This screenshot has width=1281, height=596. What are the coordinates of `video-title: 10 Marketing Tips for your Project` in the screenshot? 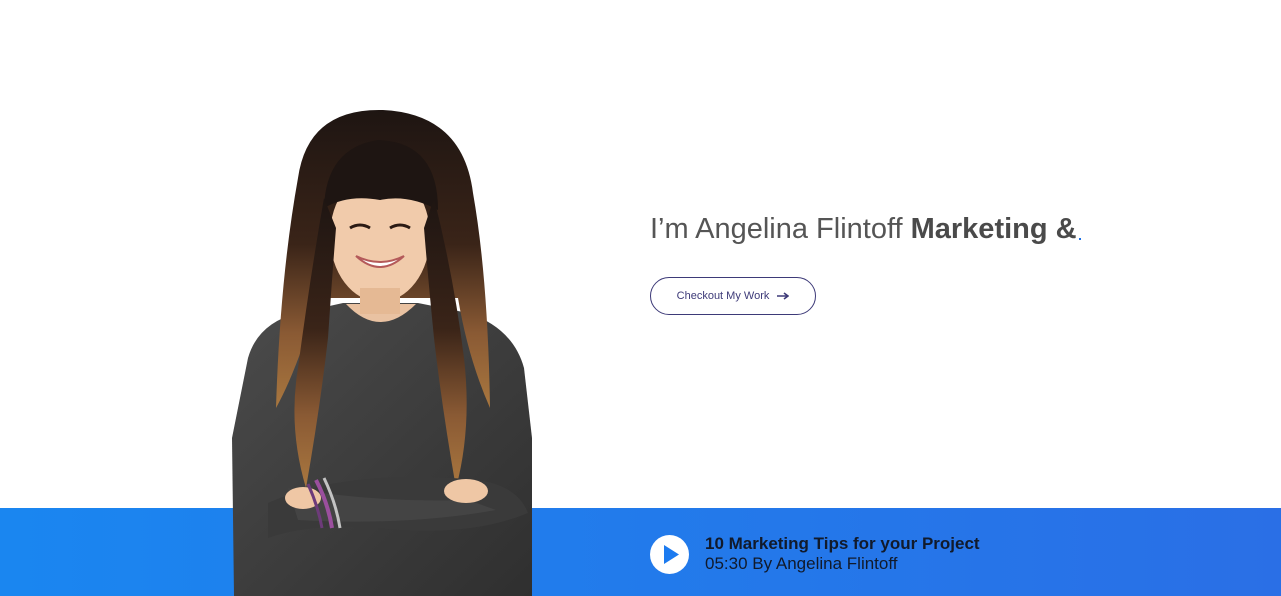 It's located at (842, 544).